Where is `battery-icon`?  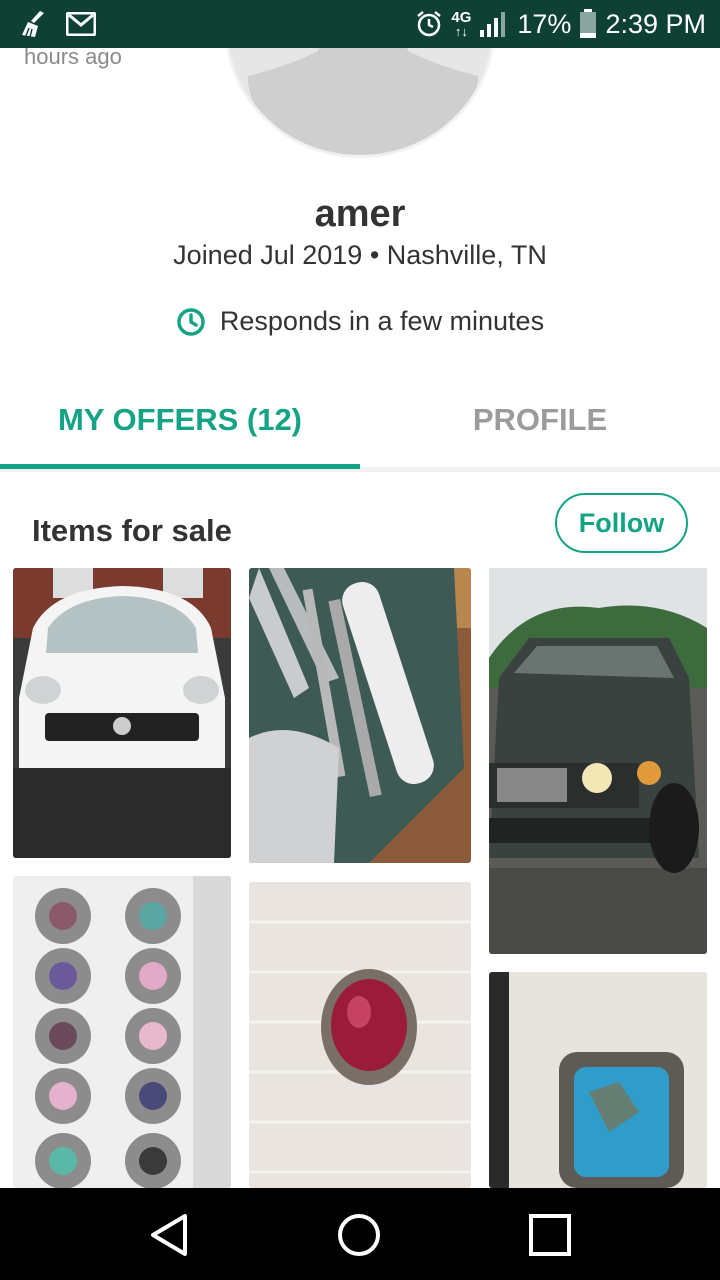 battery-icon is located at coordinates (588, 24).